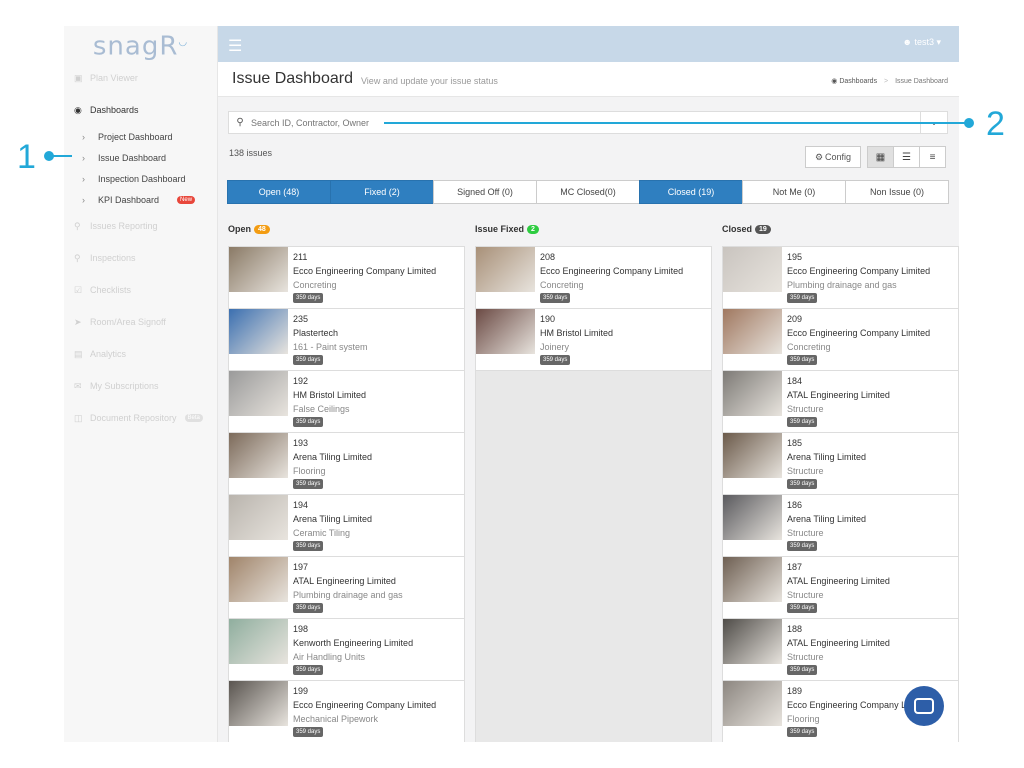  Describe the element at coordinates (969, 123) in the screenshot. I see `callout-2-dot` at that location.